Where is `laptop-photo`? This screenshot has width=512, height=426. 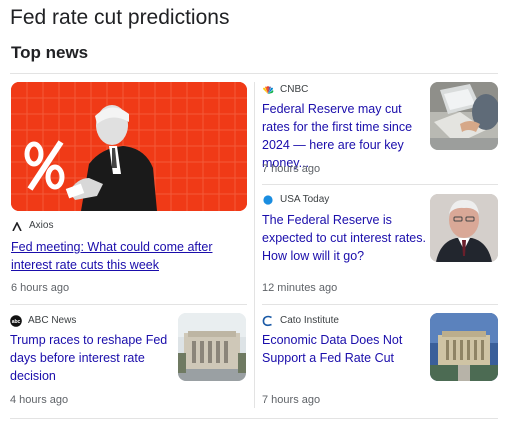 laptop-photo is located at coordinates (464, 116).